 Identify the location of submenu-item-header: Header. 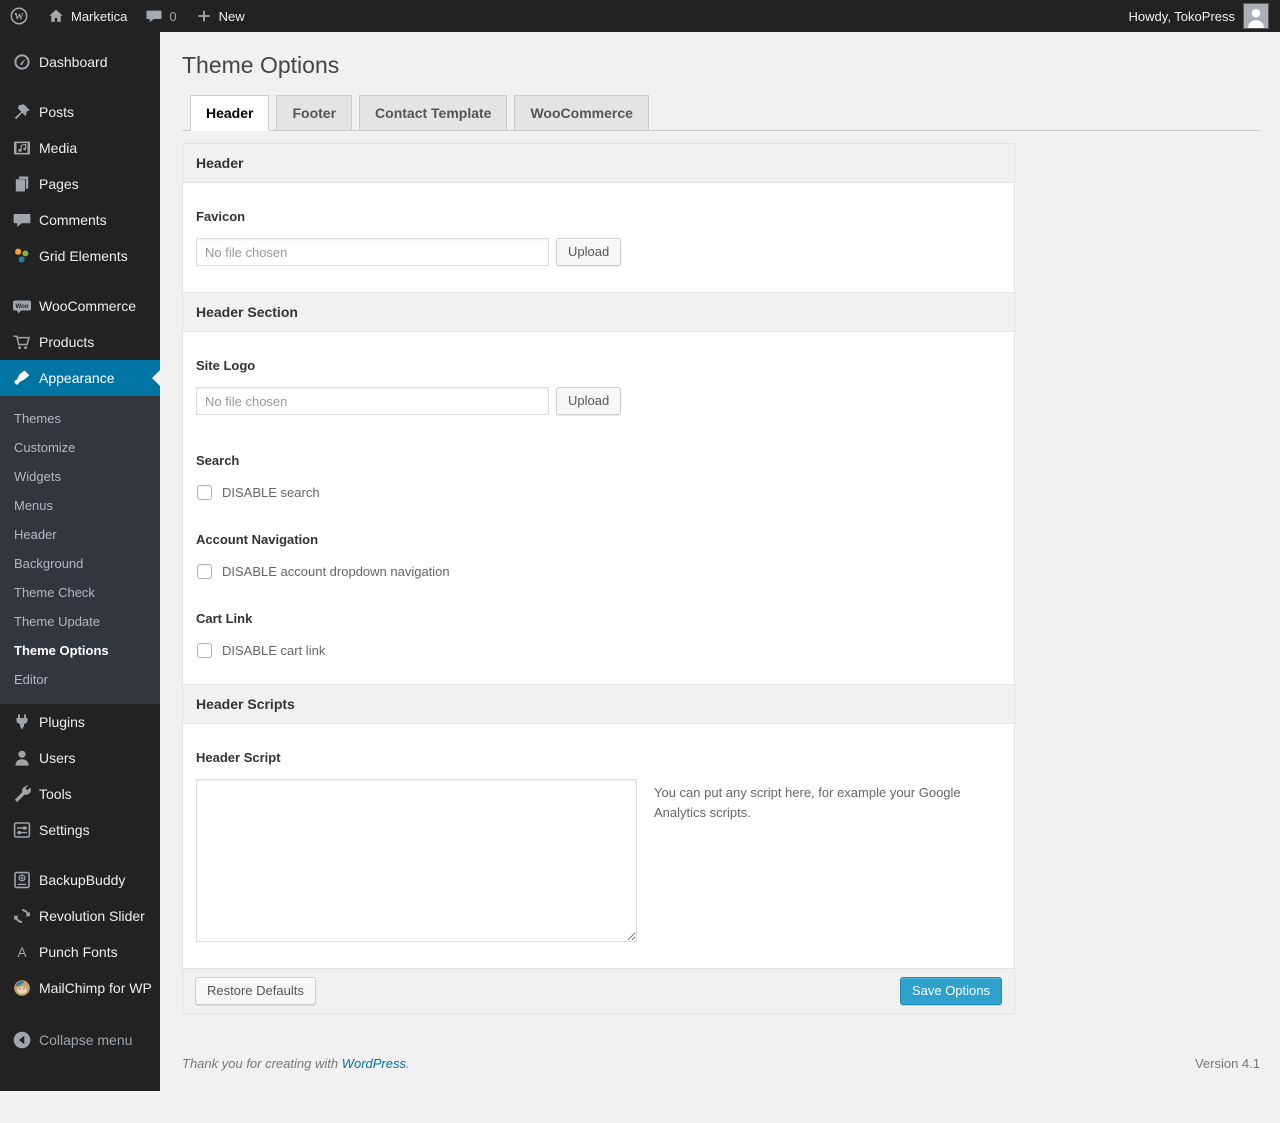
(80, 534).